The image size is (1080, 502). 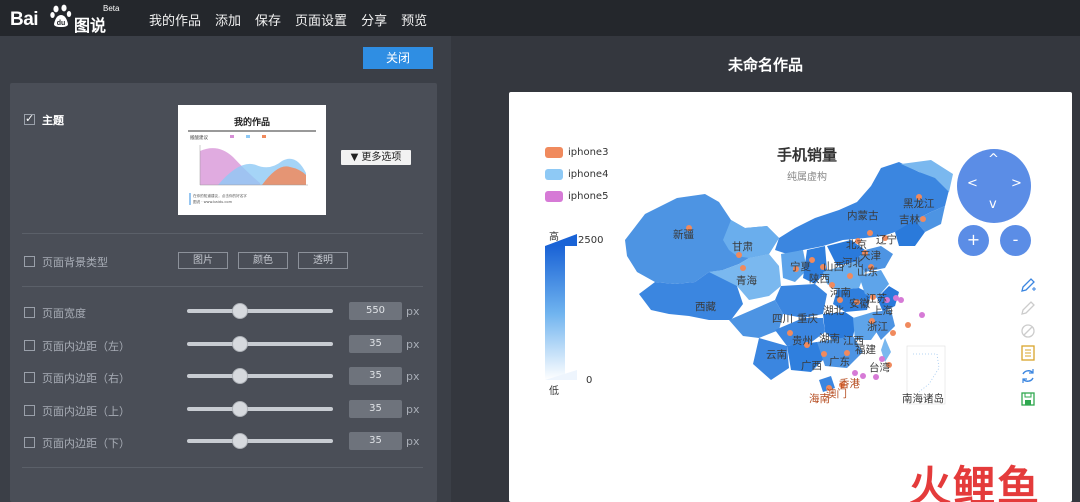 I want to click on legend-item: iphone3, so click(x=576, y=152).